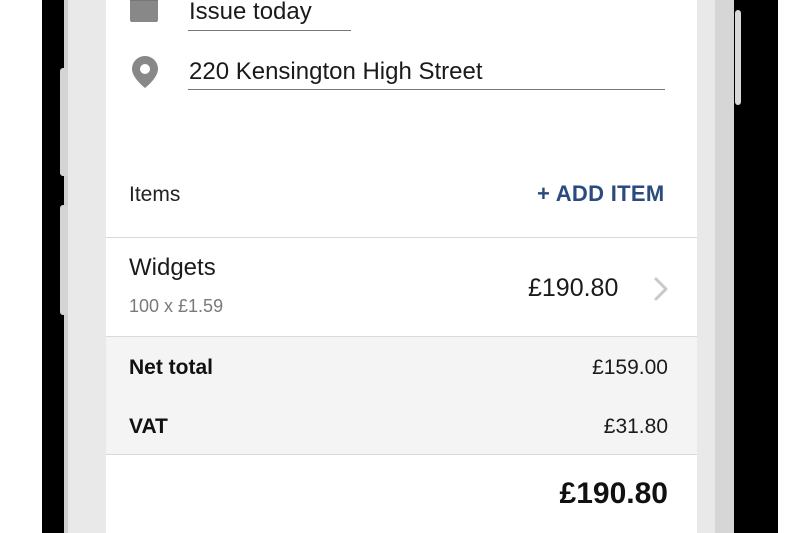 This screenshot has width=800, height=533. I want to click on issue-date-underline, so click(269, 30).